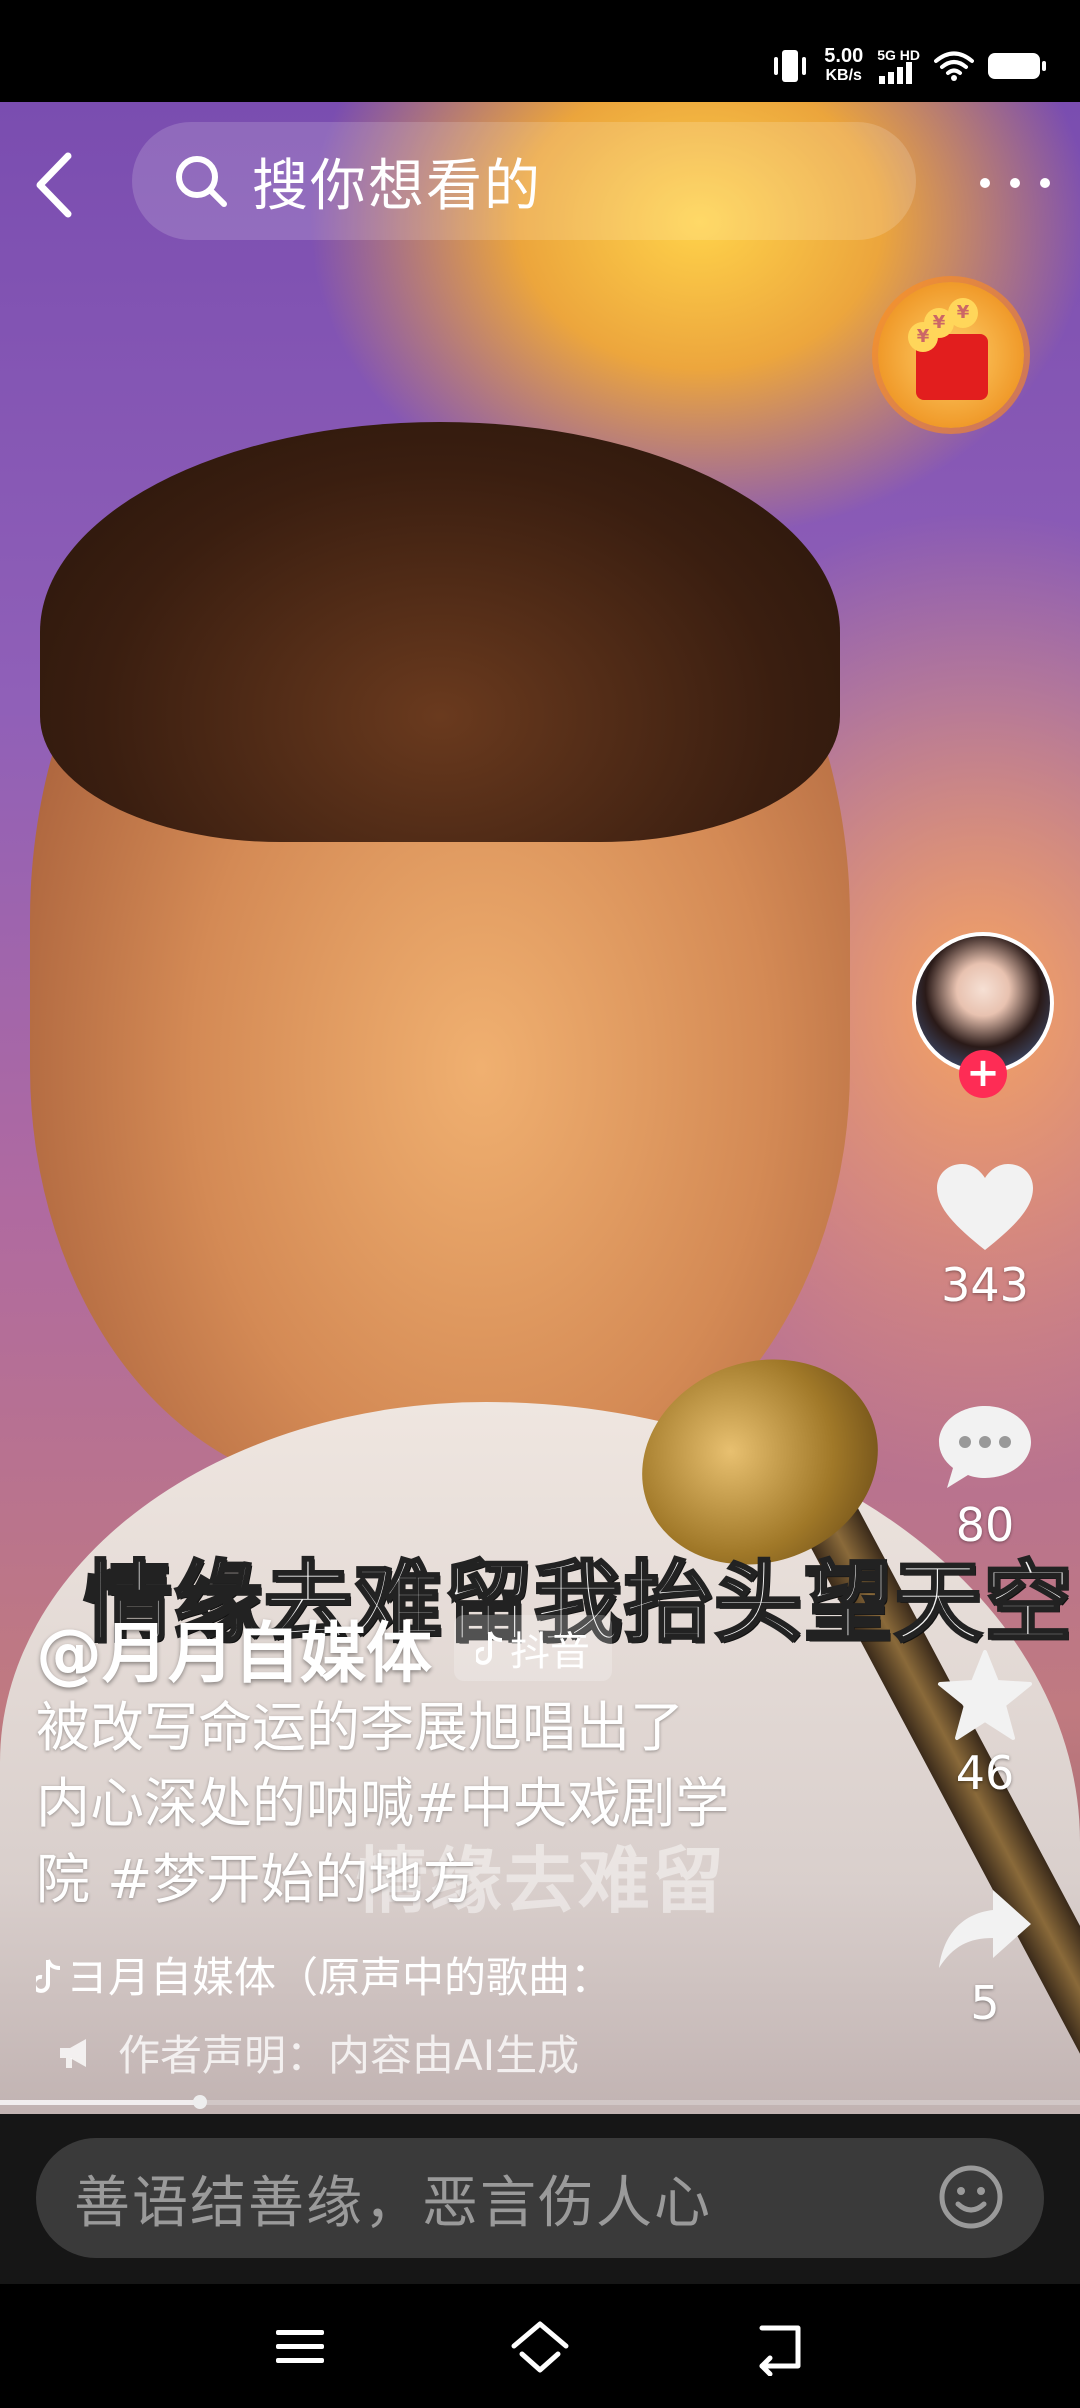  Describe the element at coordinates (896, 73) in the screenshot. I see `signal-icon` at that location.